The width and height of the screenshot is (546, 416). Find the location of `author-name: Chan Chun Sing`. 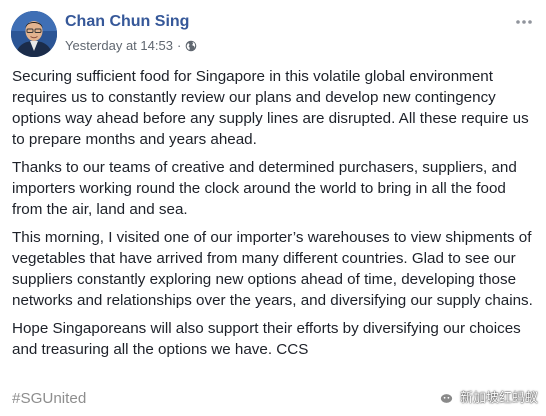

author-name: Chan Chun Sing is located at coordinates (127, 22).